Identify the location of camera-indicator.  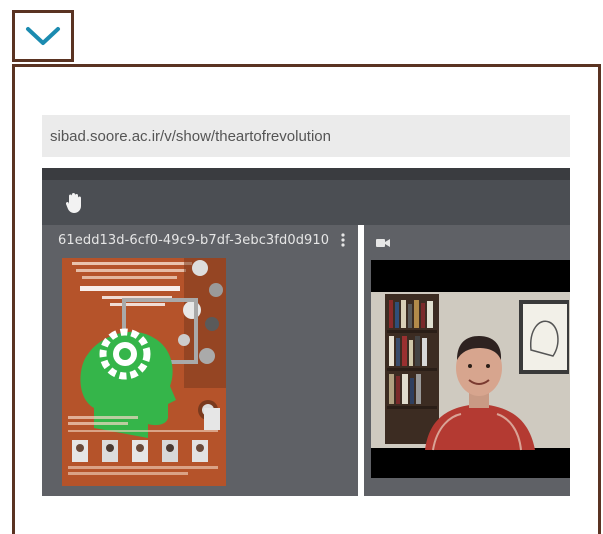
(383, 244).